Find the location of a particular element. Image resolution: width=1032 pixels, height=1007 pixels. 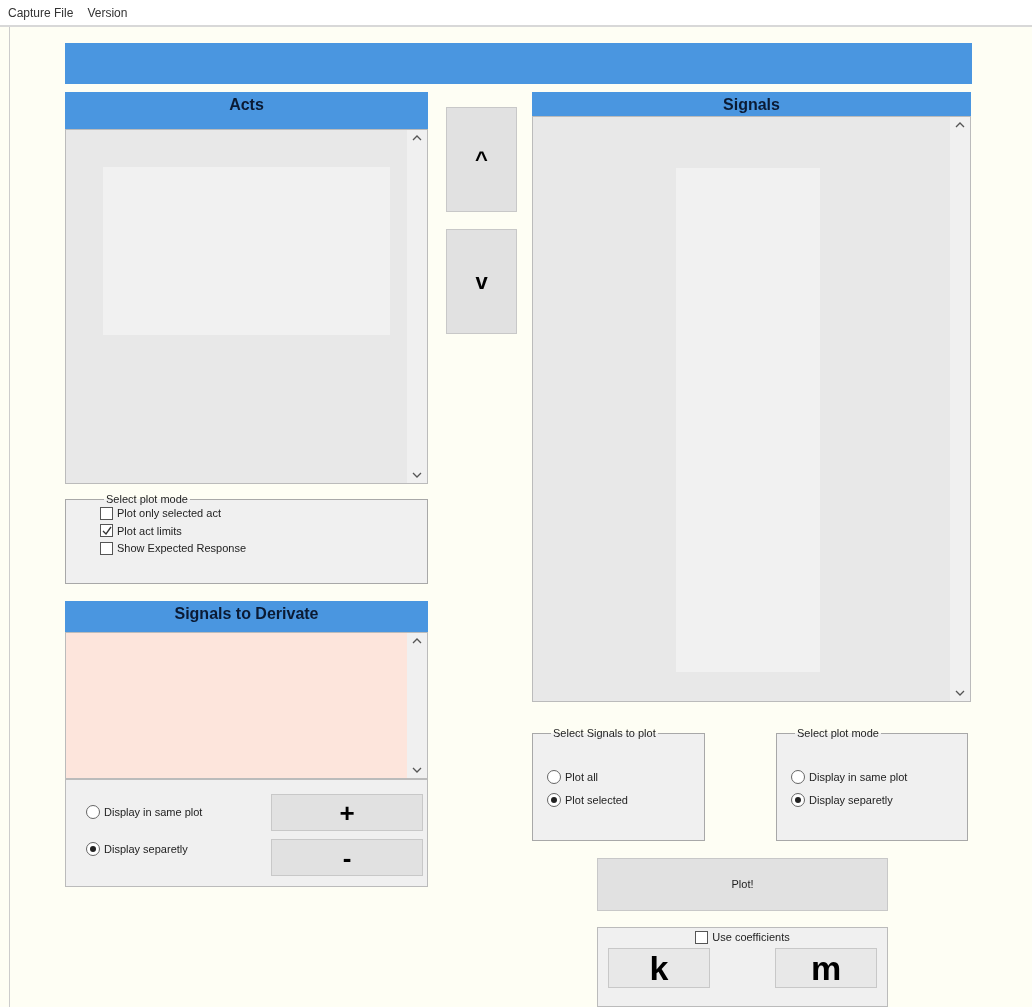

group-legend: Select Signals to plot is located at coordinates (604, 733).